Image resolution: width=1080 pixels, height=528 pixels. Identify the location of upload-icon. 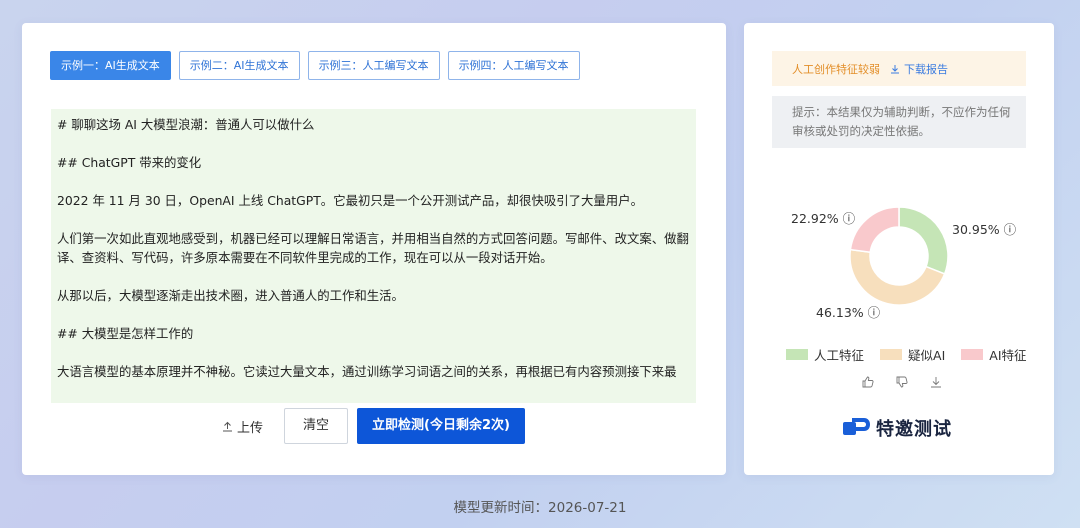
(227, 426).